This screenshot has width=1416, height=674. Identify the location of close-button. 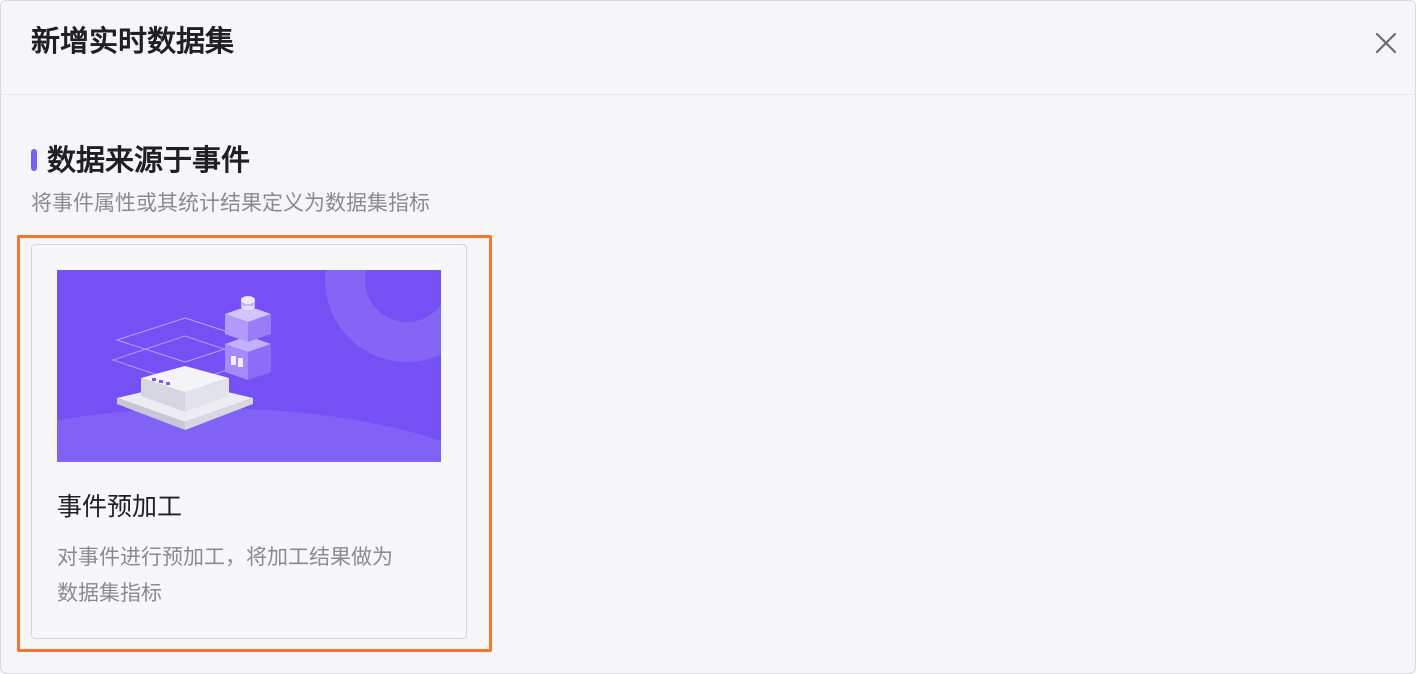
(1386, 43).